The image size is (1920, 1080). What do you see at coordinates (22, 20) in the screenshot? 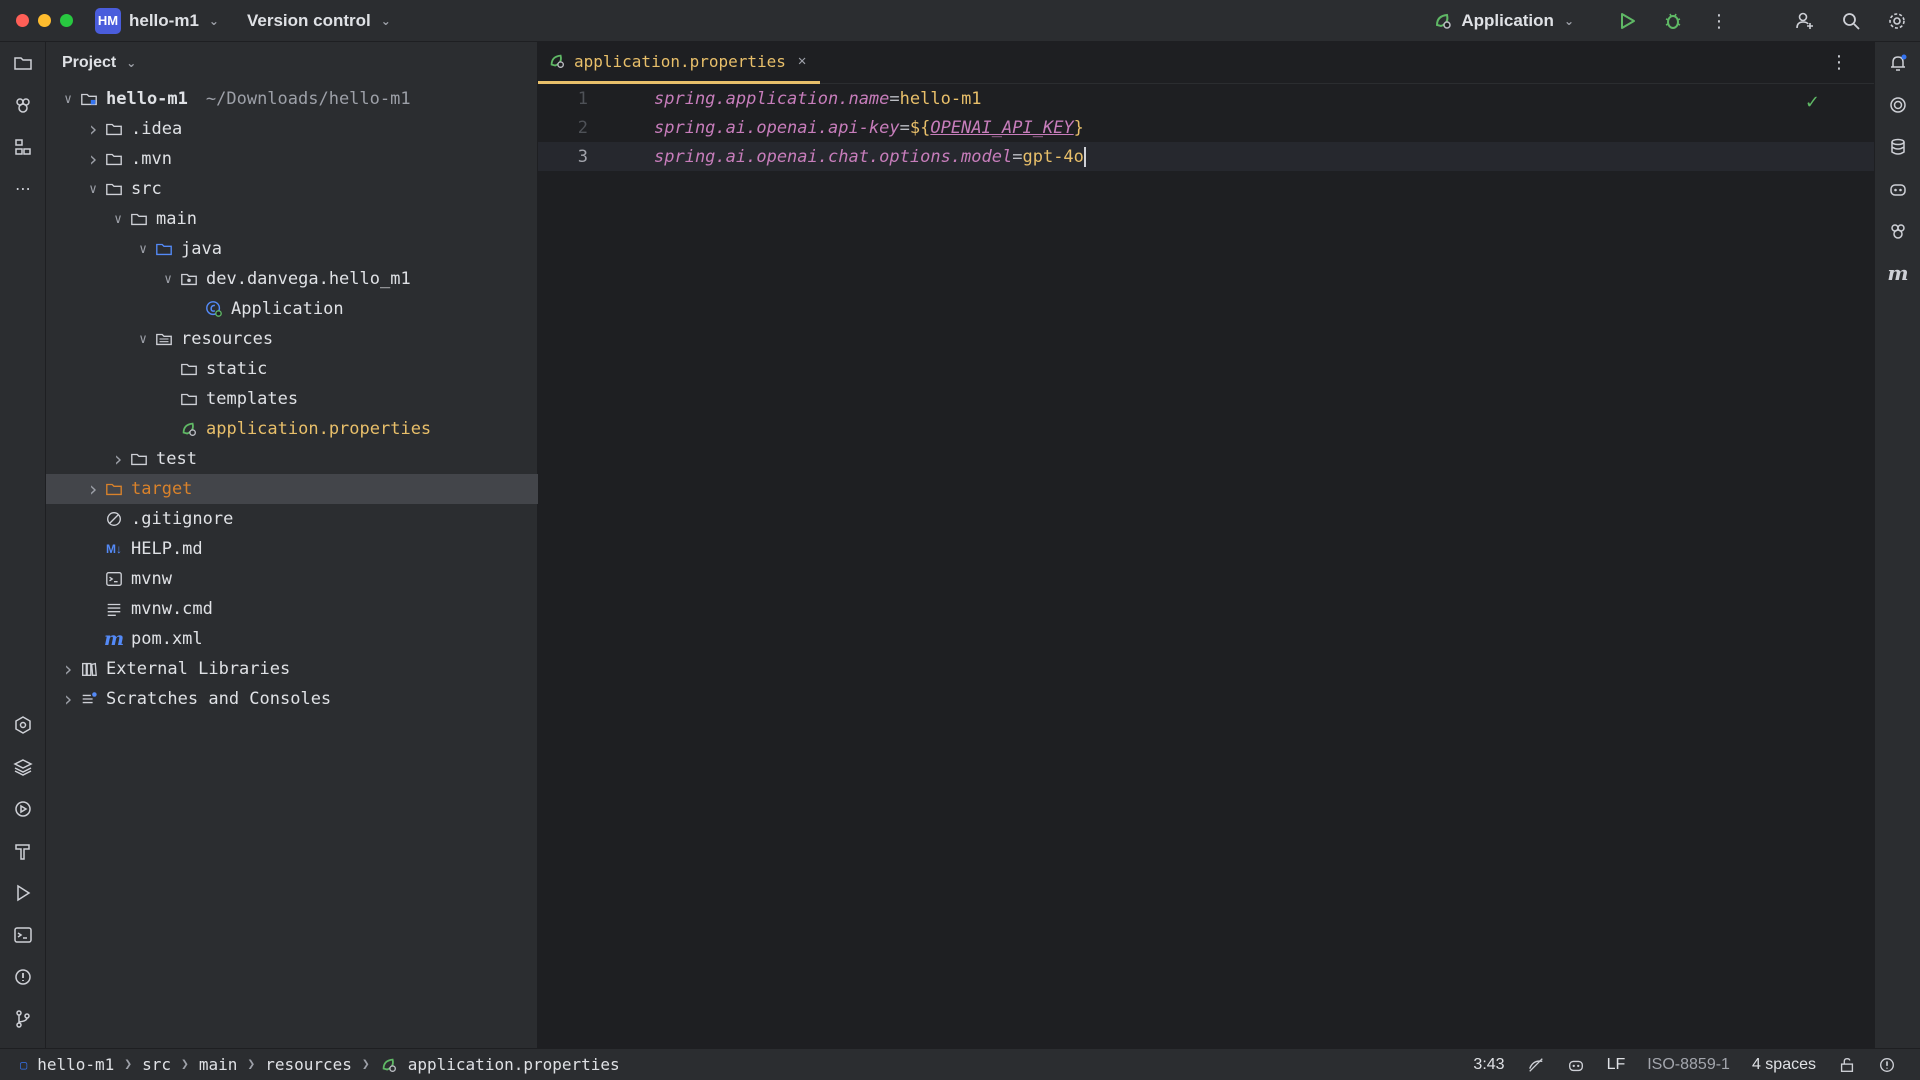
I see `close-window-button` at bounding box center [22, 20].